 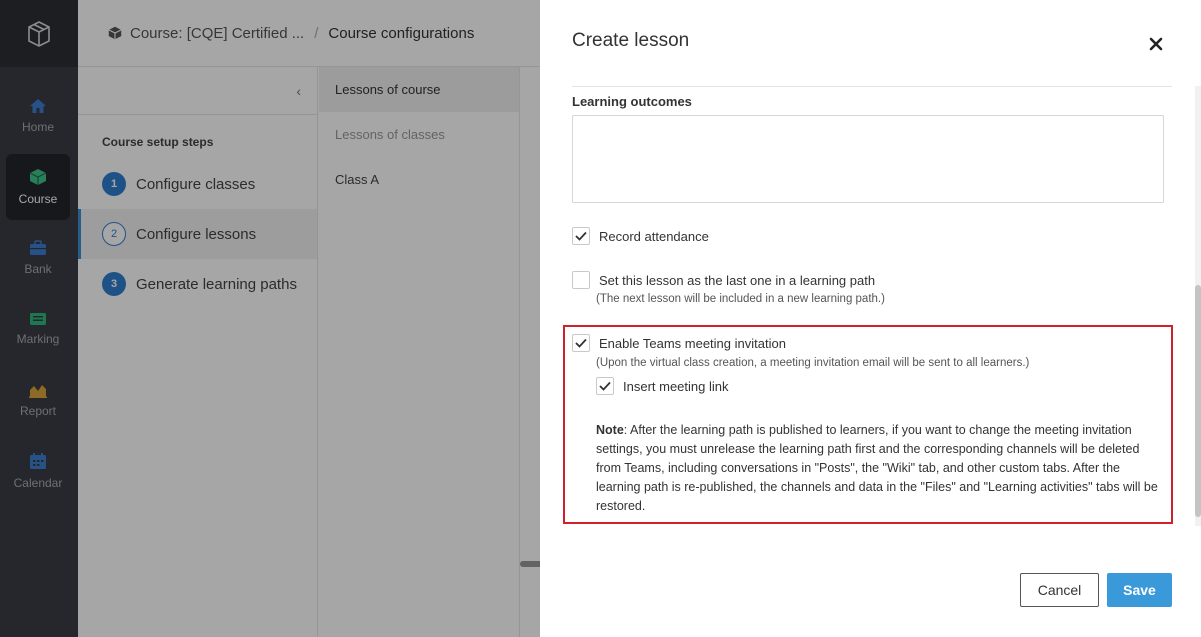 I want to click on save-button: Save, so click(x=1139, y=590).